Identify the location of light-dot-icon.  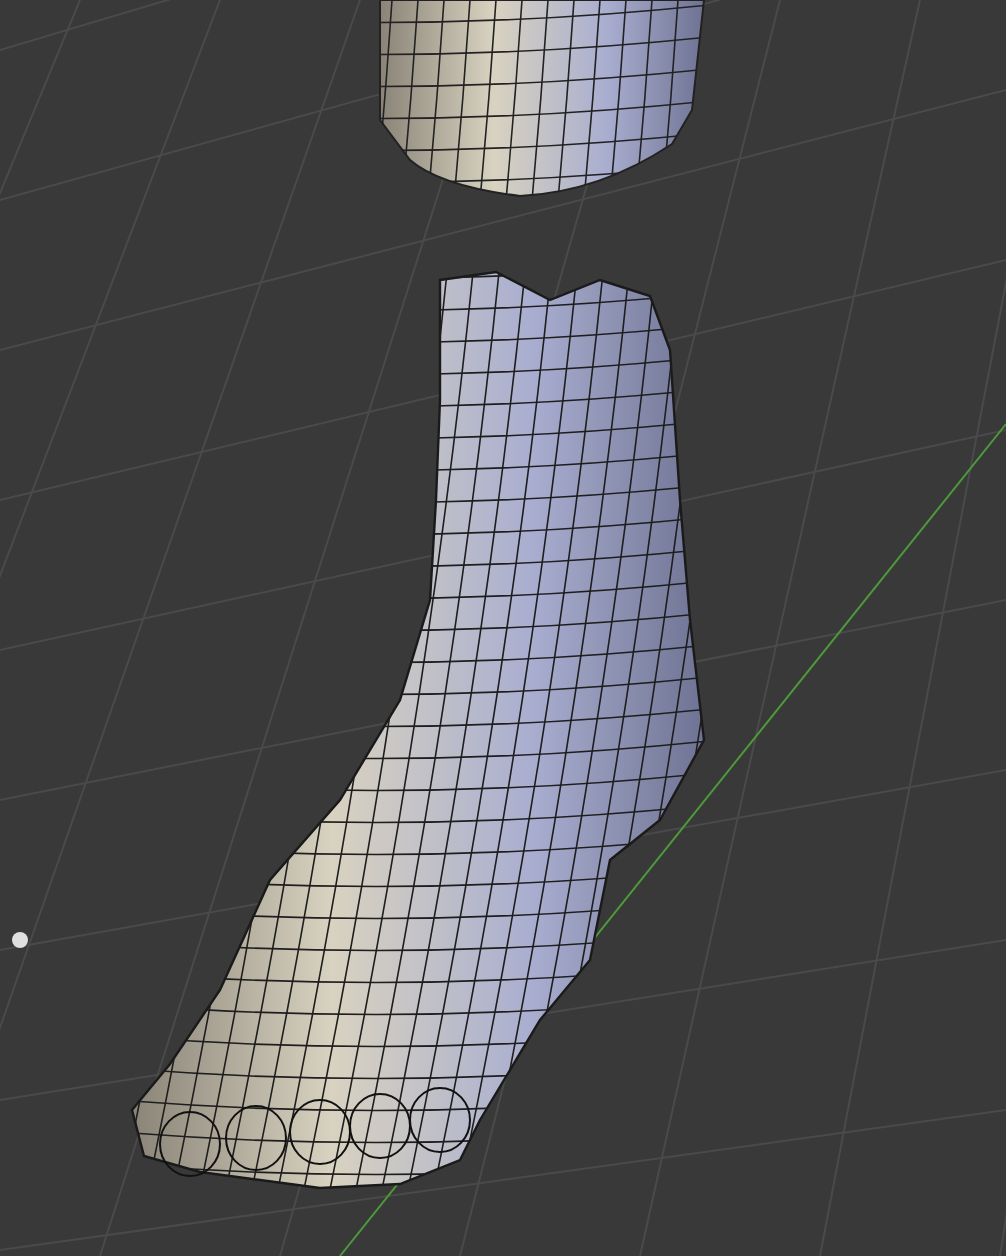
(20, 940).